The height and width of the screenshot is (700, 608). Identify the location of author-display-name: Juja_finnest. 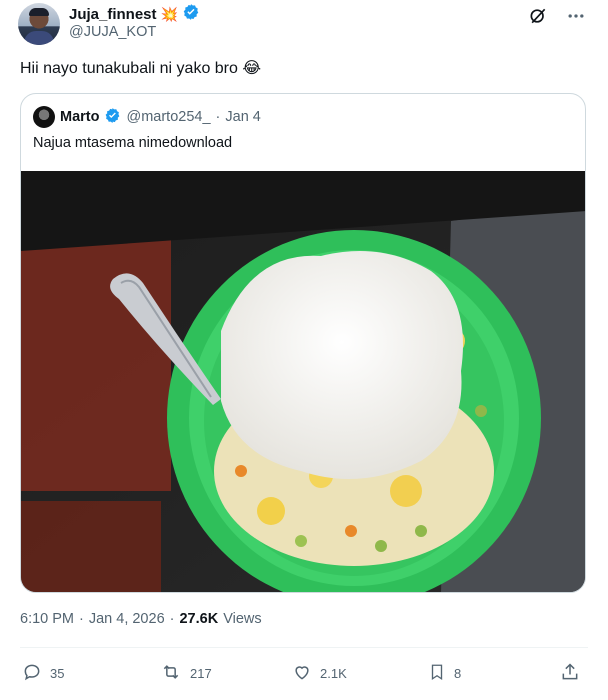
(113, 14).